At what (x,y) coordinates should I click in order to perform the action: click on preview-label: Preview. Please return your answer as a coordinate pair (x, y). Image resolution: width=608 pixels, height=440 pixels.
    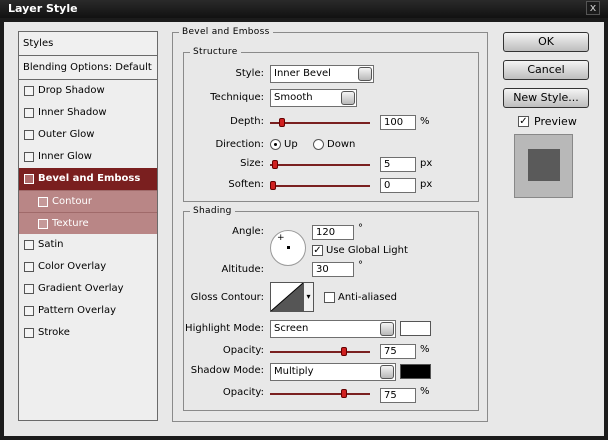
    Looking at the image, I should click on (555, 121).